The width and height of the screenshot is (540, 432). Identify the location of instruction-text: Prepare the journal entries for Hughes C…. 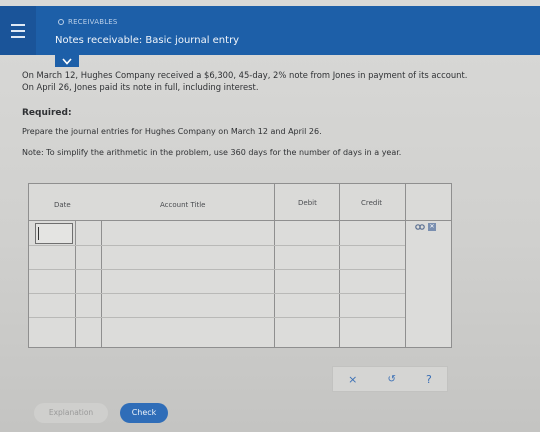
(172, 131).